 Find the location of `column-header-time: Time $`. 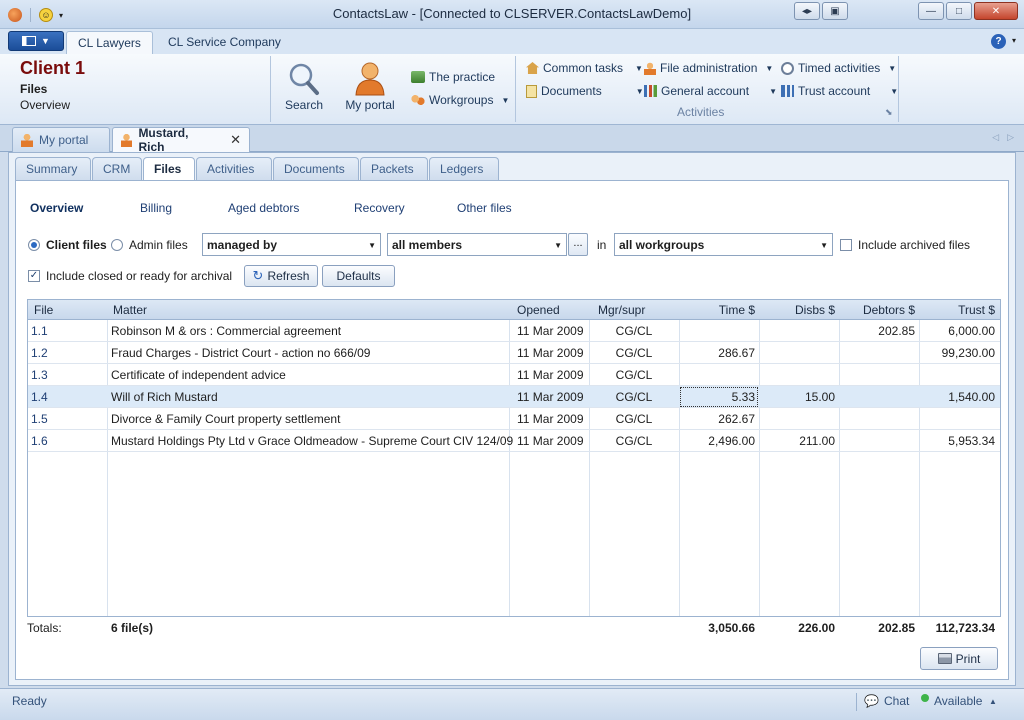

column-header-time: Time $ is located at coordinates (717, 310).